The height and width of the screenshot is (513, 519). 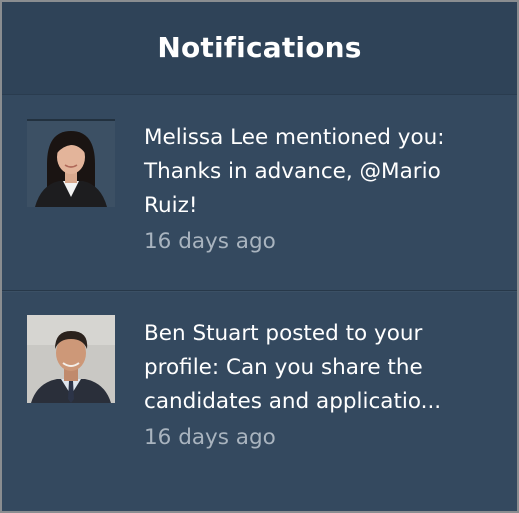 I want to click on notification-message-line: profile: Can you share the, so click(x=283, y=367).